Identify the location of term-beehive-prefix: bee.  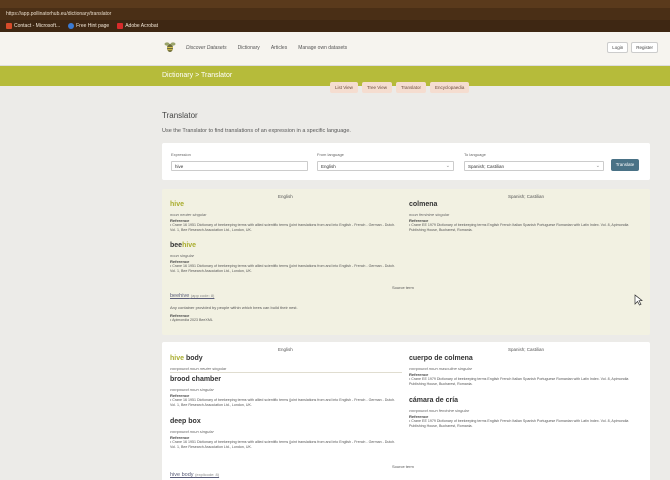
(176, 245).